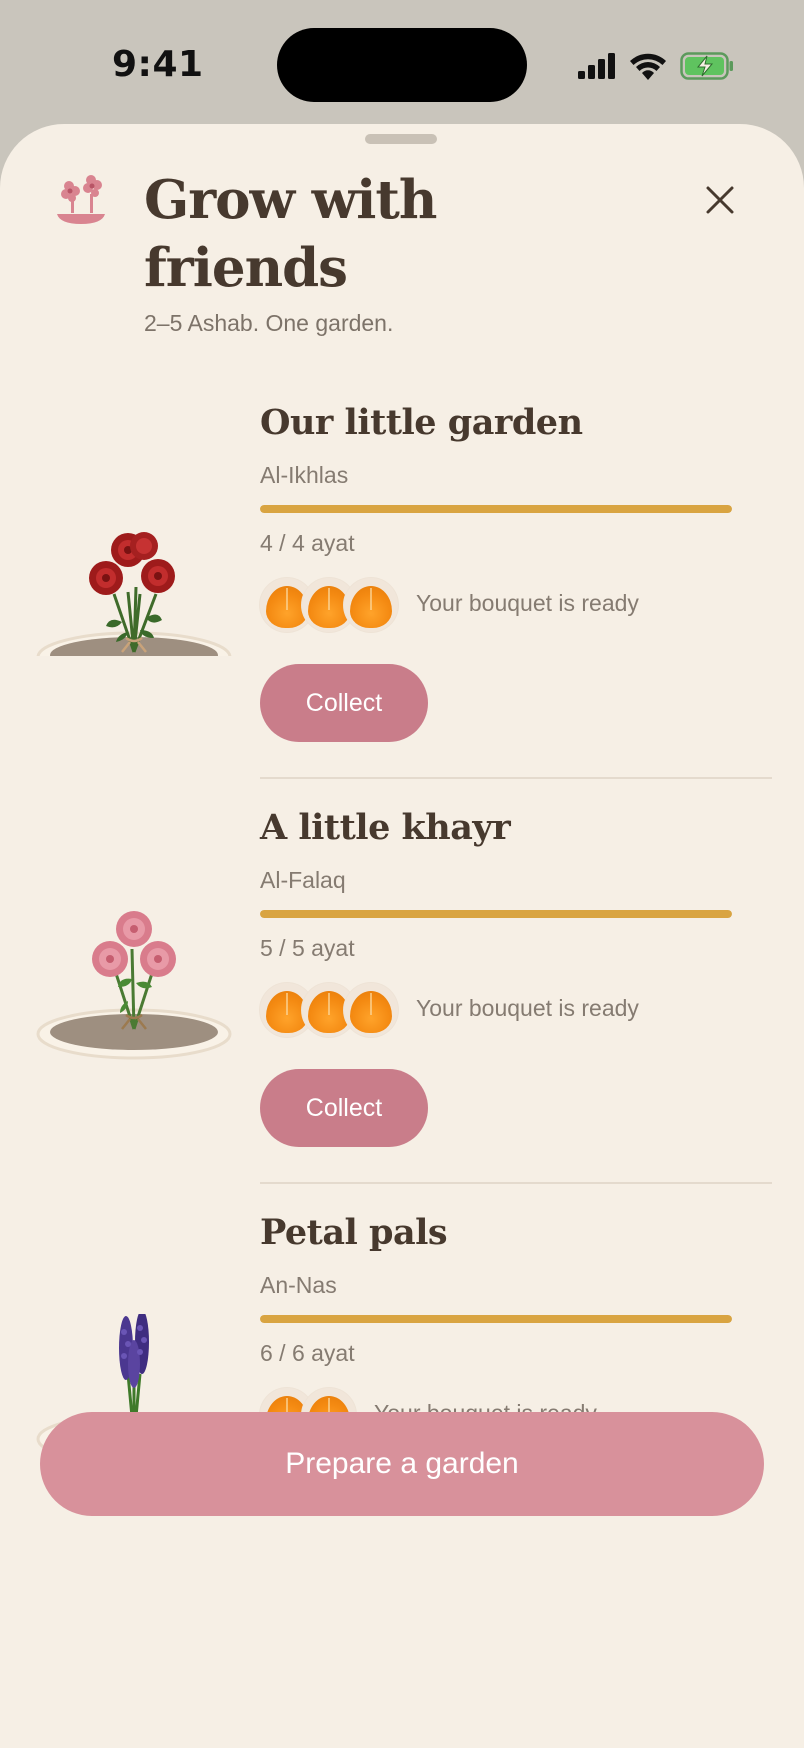 This screenshot has height=1748, width=804. Describe the element at coordinates (307, 1353) in the screenshot. I see `progress-text: 6 / 6 ayat` at that location.